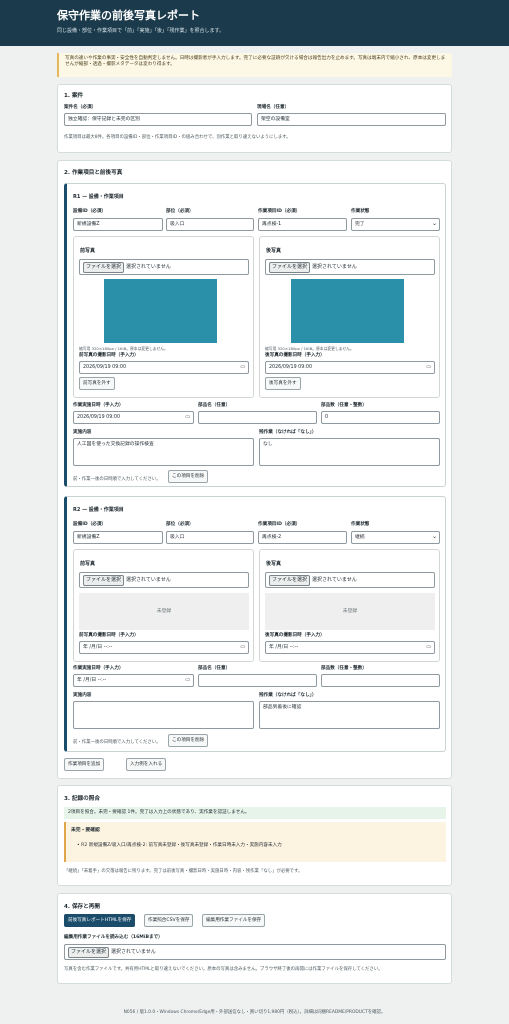 The image size is (509, 1024). Describe the element at coordinates (349, 452) in the screenshot. I see `remain-textarea: なし` at that location.